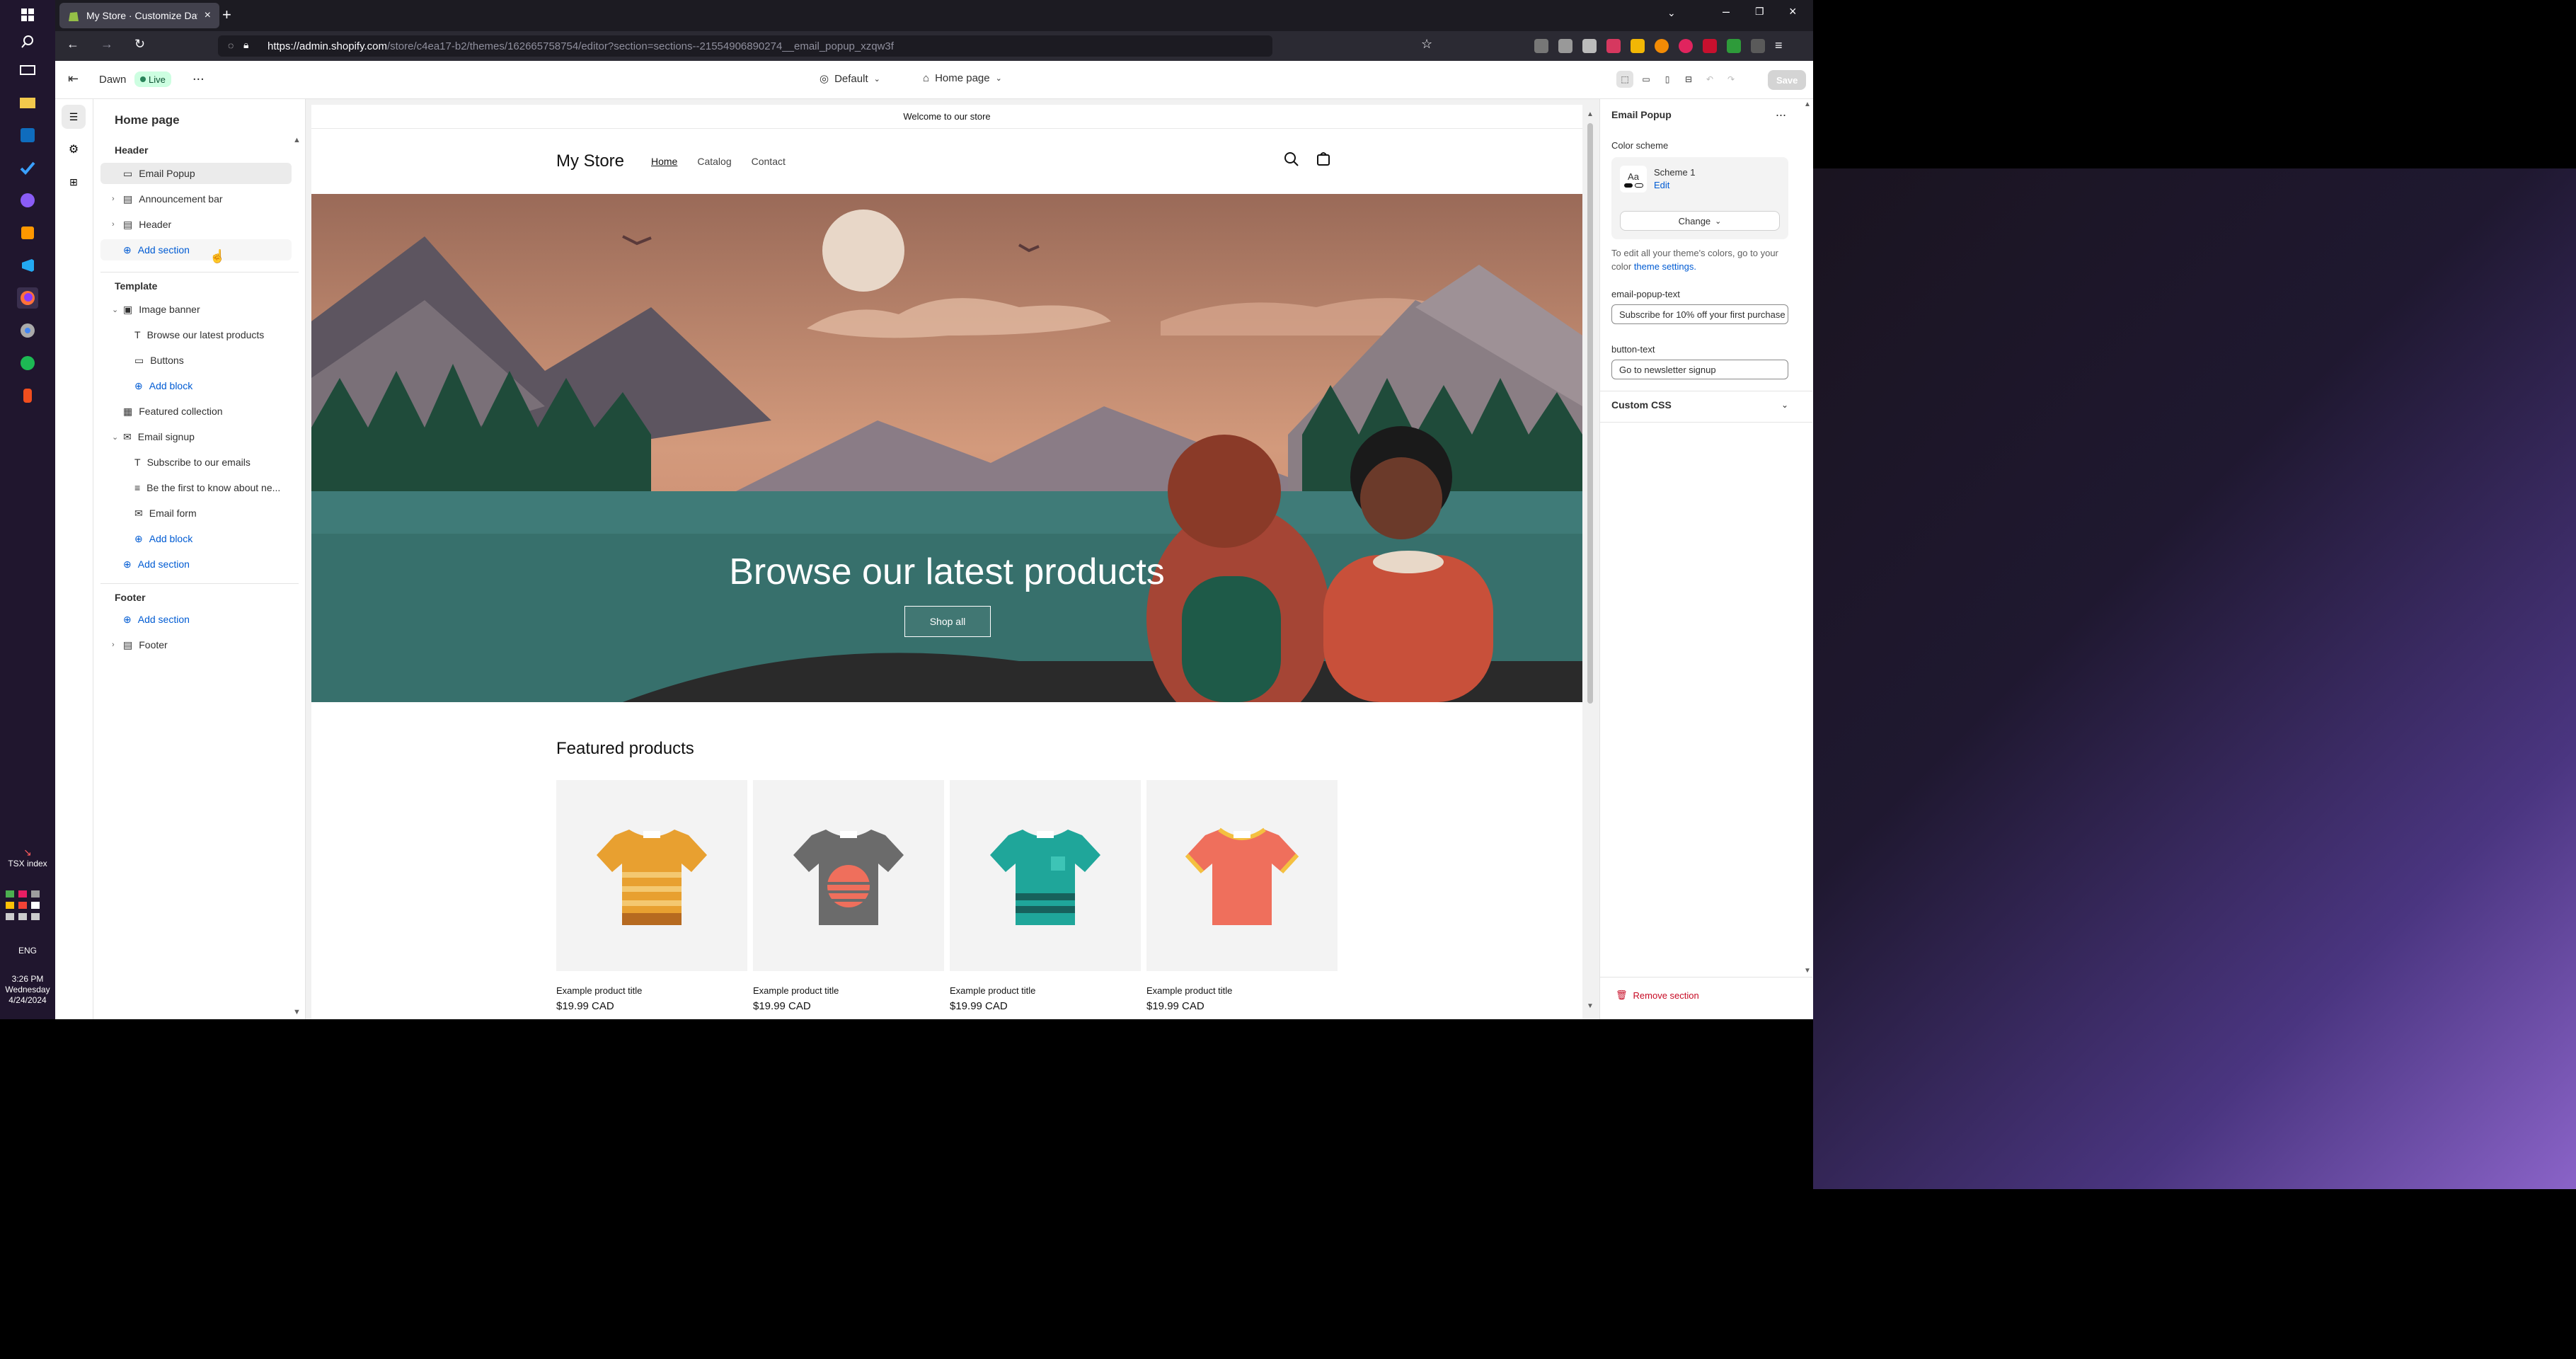 The image size is (2576, 1359). I want to click on change-scheme-button: Change ⌄, so click(1700, 221).